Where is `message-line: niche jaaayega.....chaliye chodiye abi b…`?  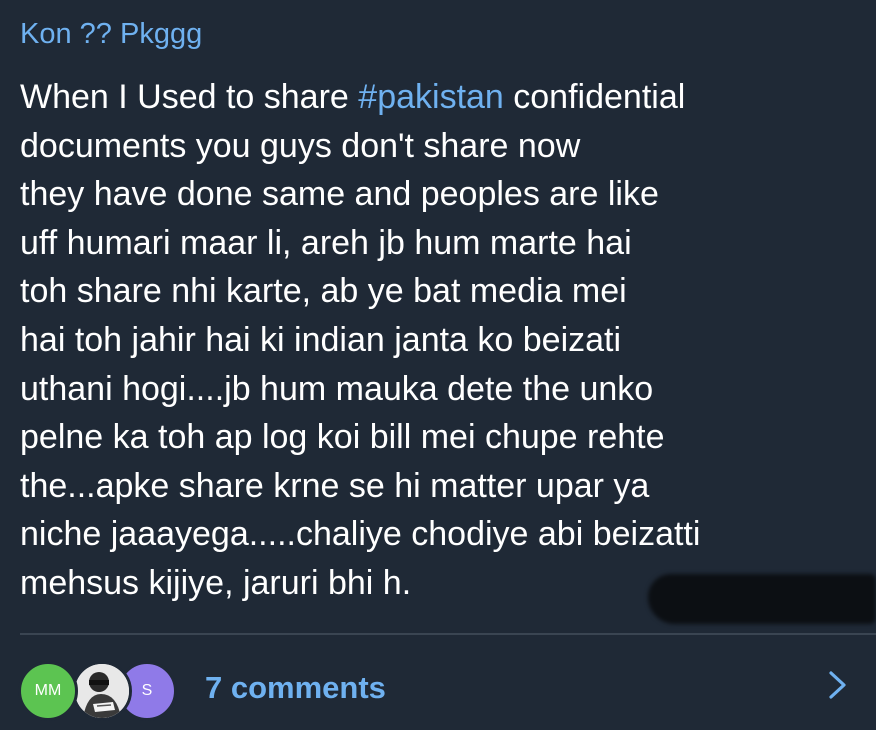 message-line: niche jaaayega.....chaliye chodiye abi b… is located at coordinates (360, 534).